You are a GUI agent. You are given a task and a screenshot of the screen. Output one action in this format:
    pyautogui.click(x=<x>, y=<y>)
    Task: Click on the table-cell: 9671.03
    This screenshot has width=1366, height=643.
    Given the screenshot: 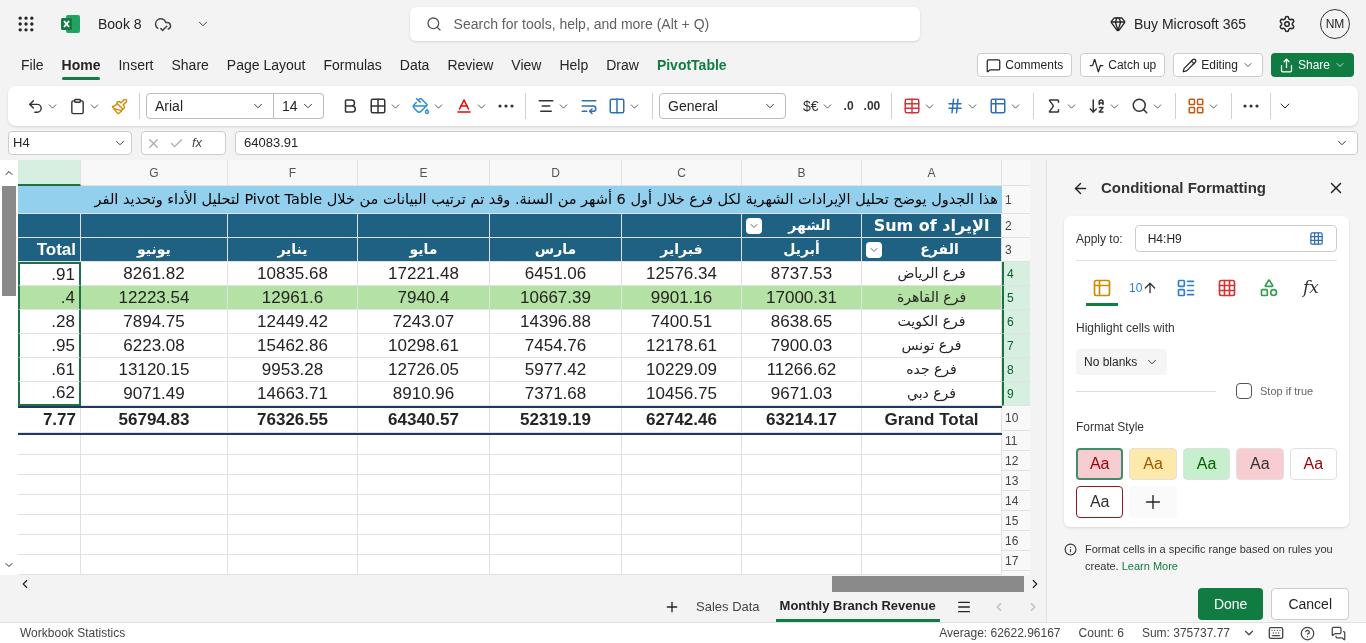 What is the action you would take?
    pyautogui.click(x=802, y=394)
    